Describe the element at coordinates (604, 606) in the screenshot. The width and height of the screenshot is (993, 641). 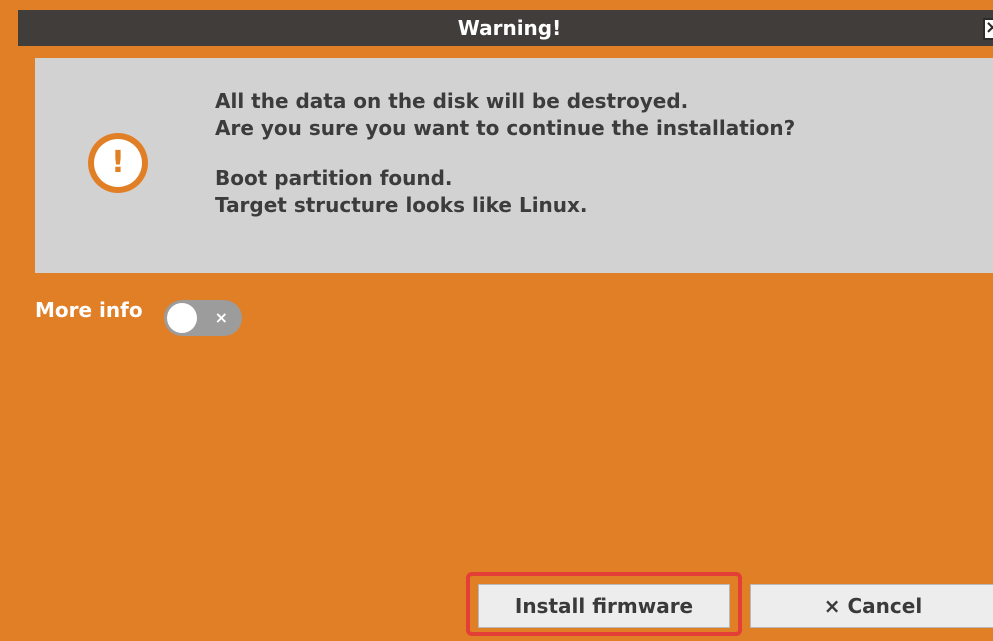
I see `install-firmware-button: Install firmware` at that location.